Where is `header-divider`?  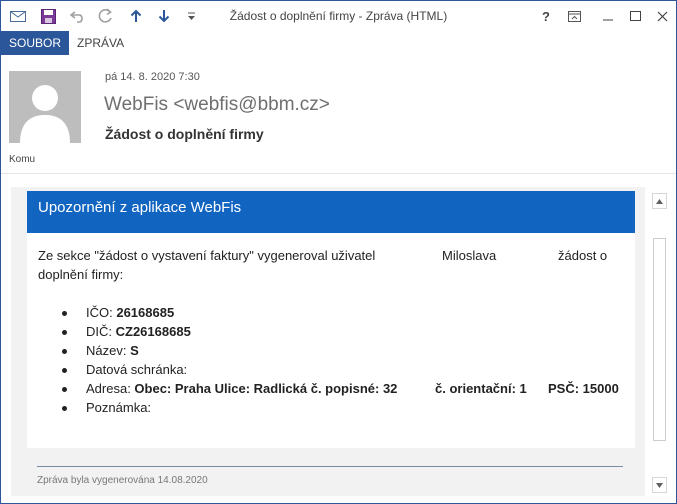
header-divider is located at coordinates (338, 173).